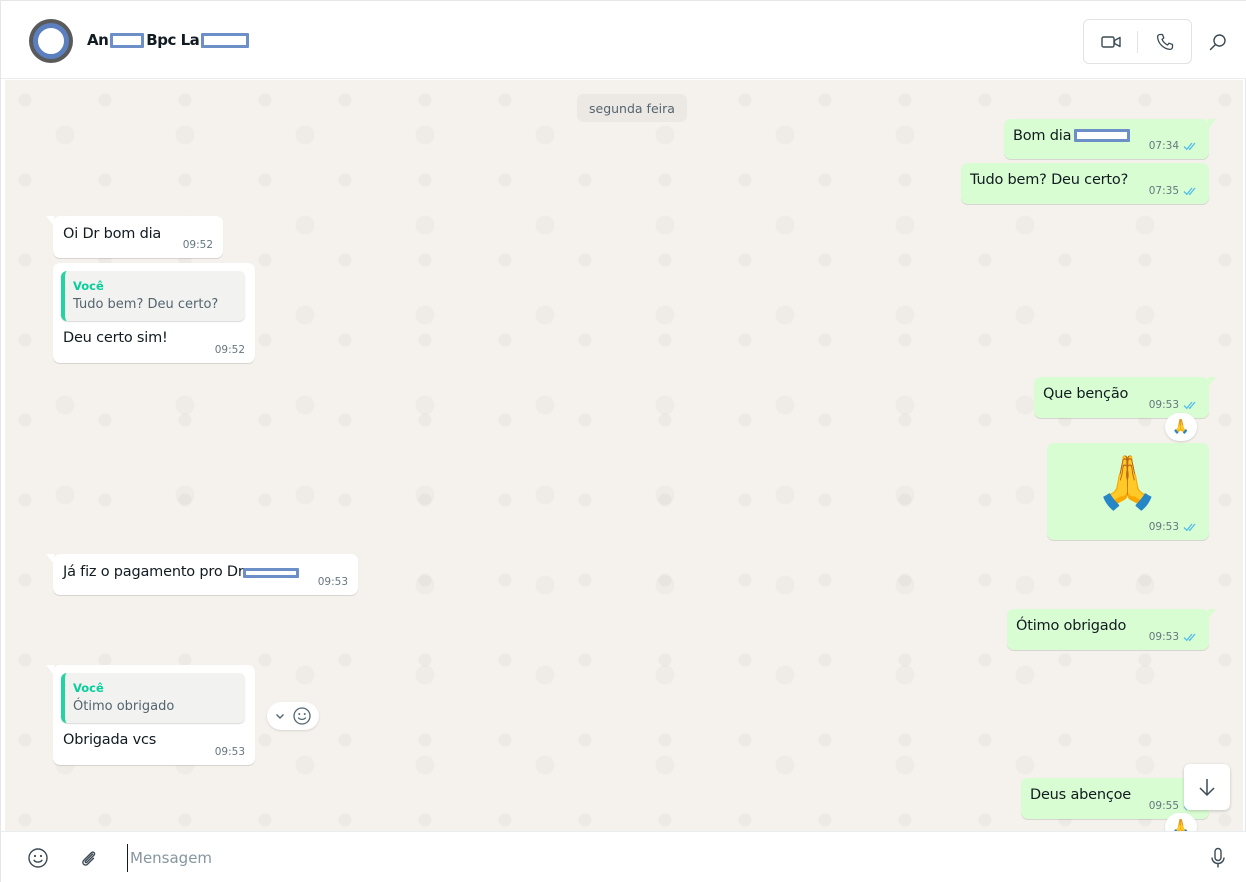 The height and width of the screenshot is (882, 1246). Describe the element at coordinates (146, 304) in the screenshot. I see `quoted-text: Tudo bem? Deu certo?` at that location.